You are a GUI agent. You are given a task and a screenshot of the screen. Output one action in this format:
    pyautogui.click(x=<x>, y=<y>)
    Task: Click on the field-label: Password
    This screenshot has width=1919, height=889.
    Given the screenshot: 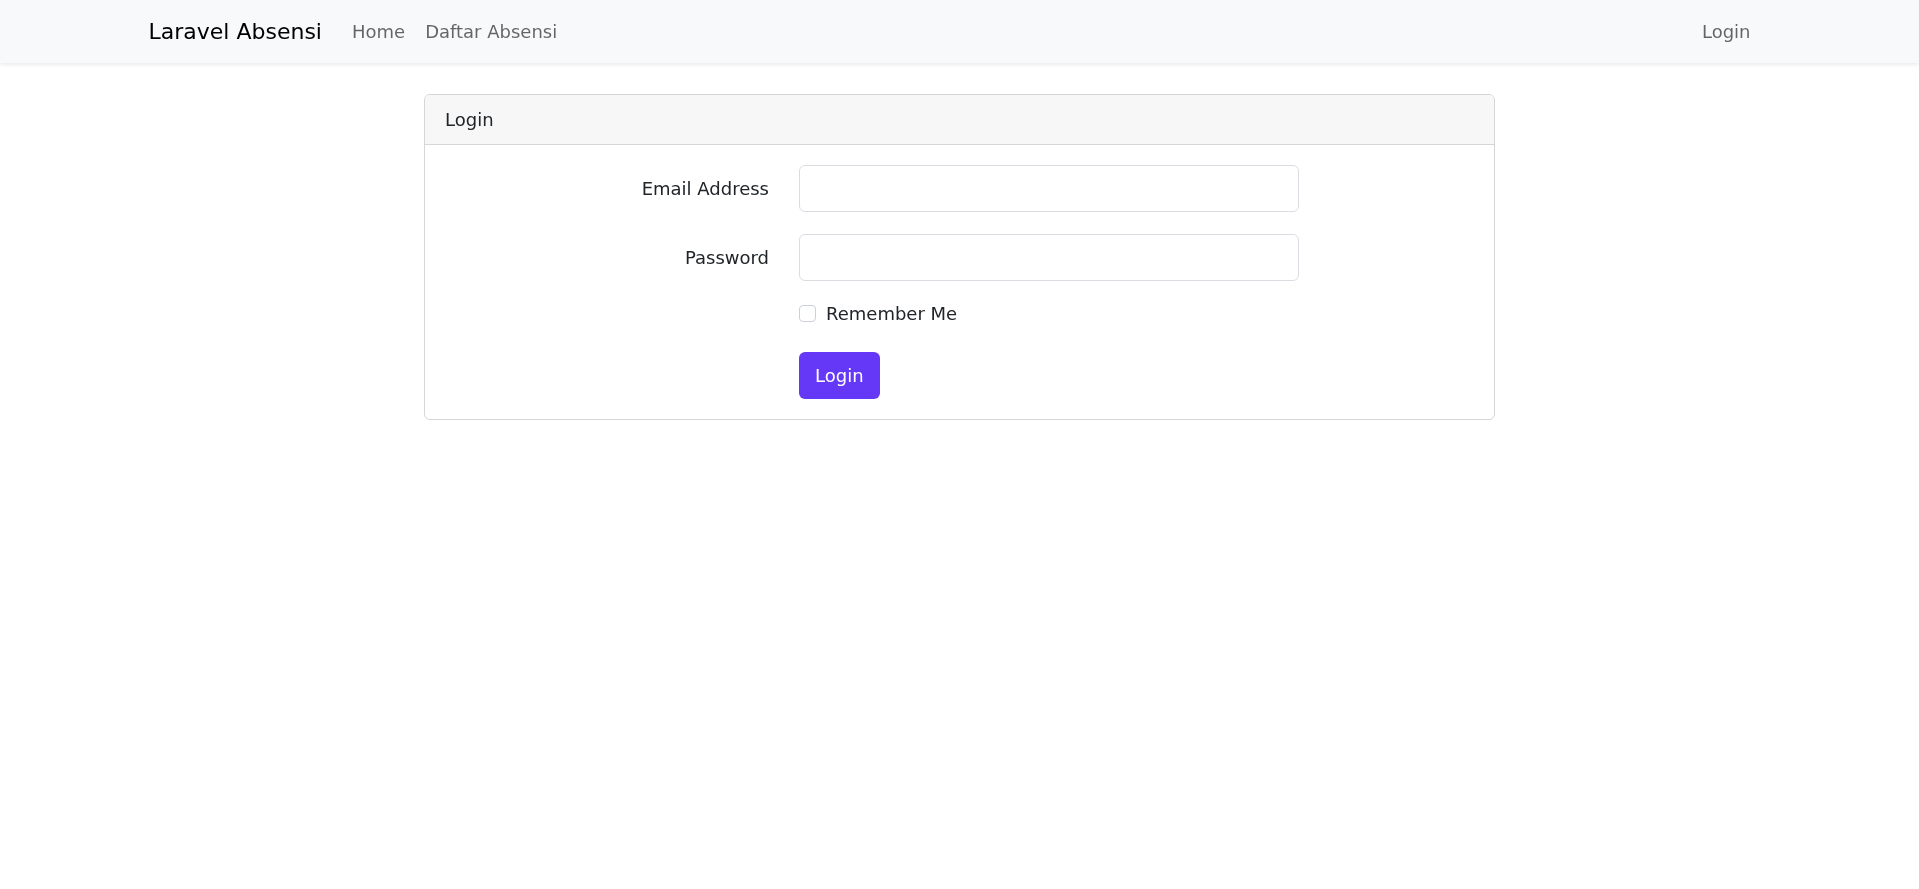 What is the action you would take?
    pyautogui.click(x=726, y=257)
    